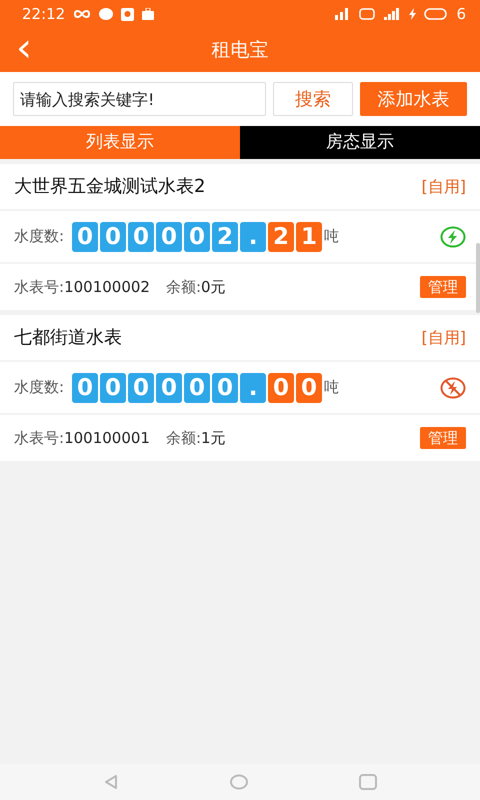 The image size is (480, 800). What do you see at coordinates (82, 438) in the screenshot?
I see `meter-number: 水表号:100100001` at bounding box center [82, 438].